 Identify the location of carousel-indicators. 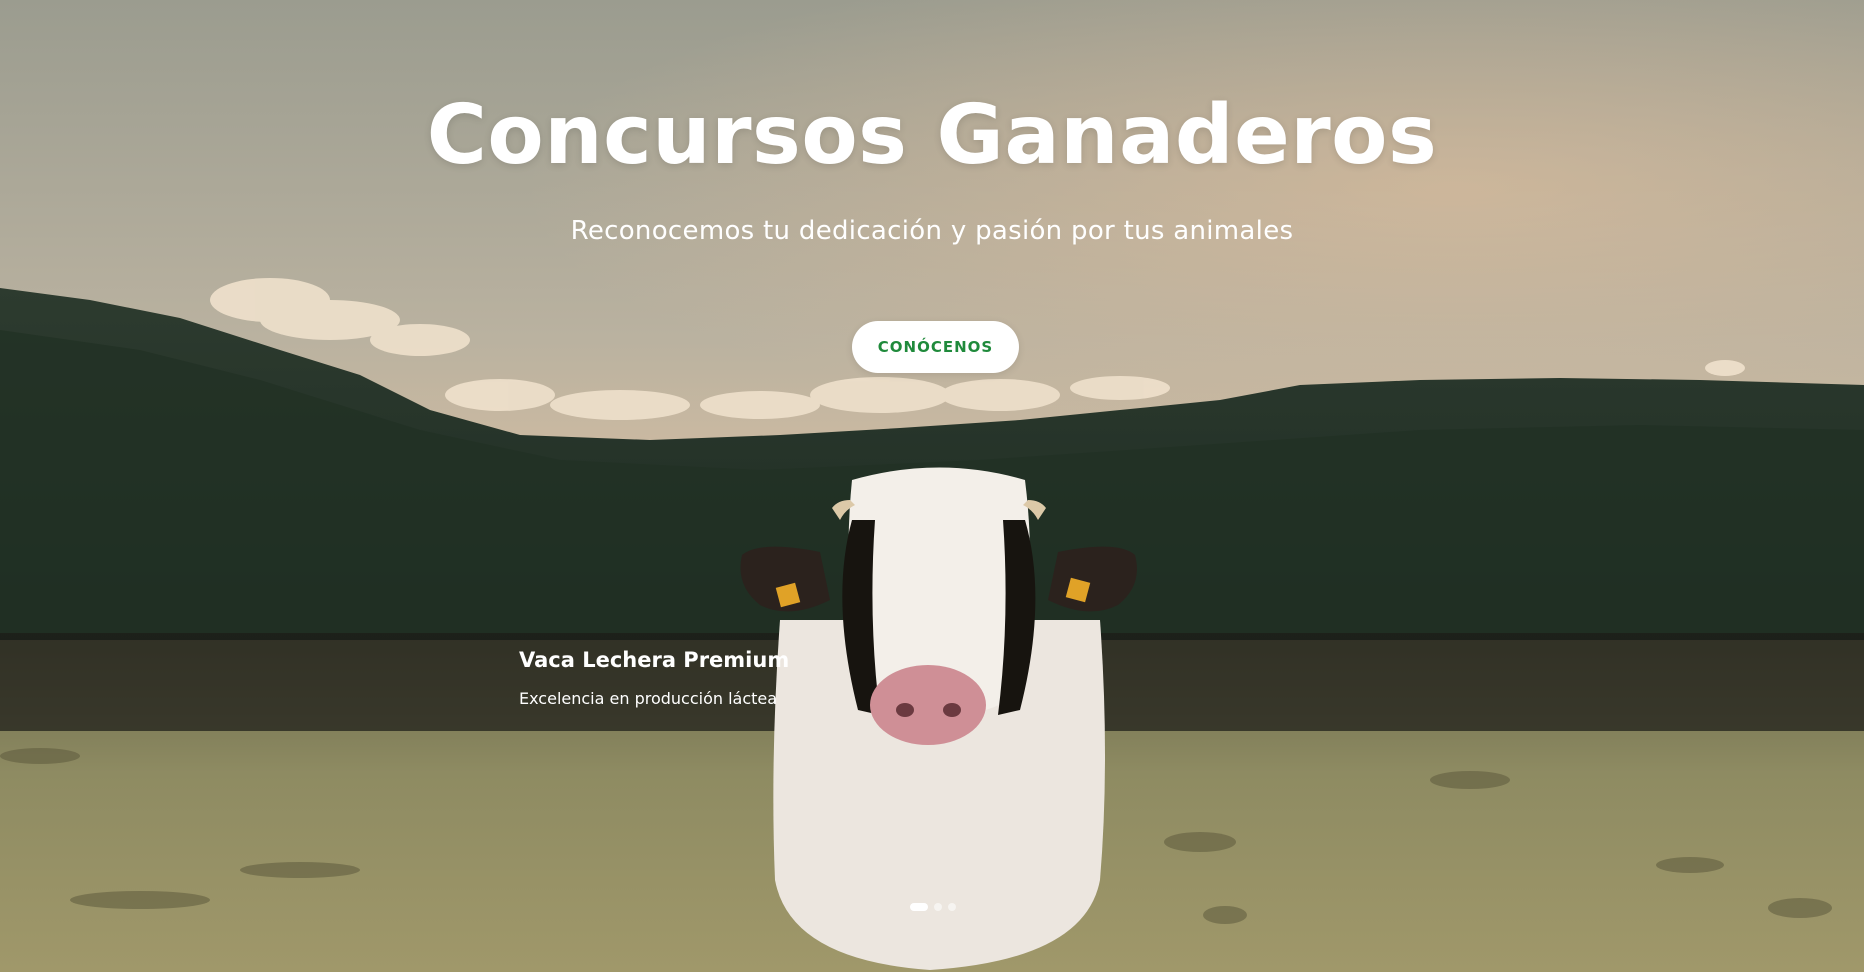
(933, 907).